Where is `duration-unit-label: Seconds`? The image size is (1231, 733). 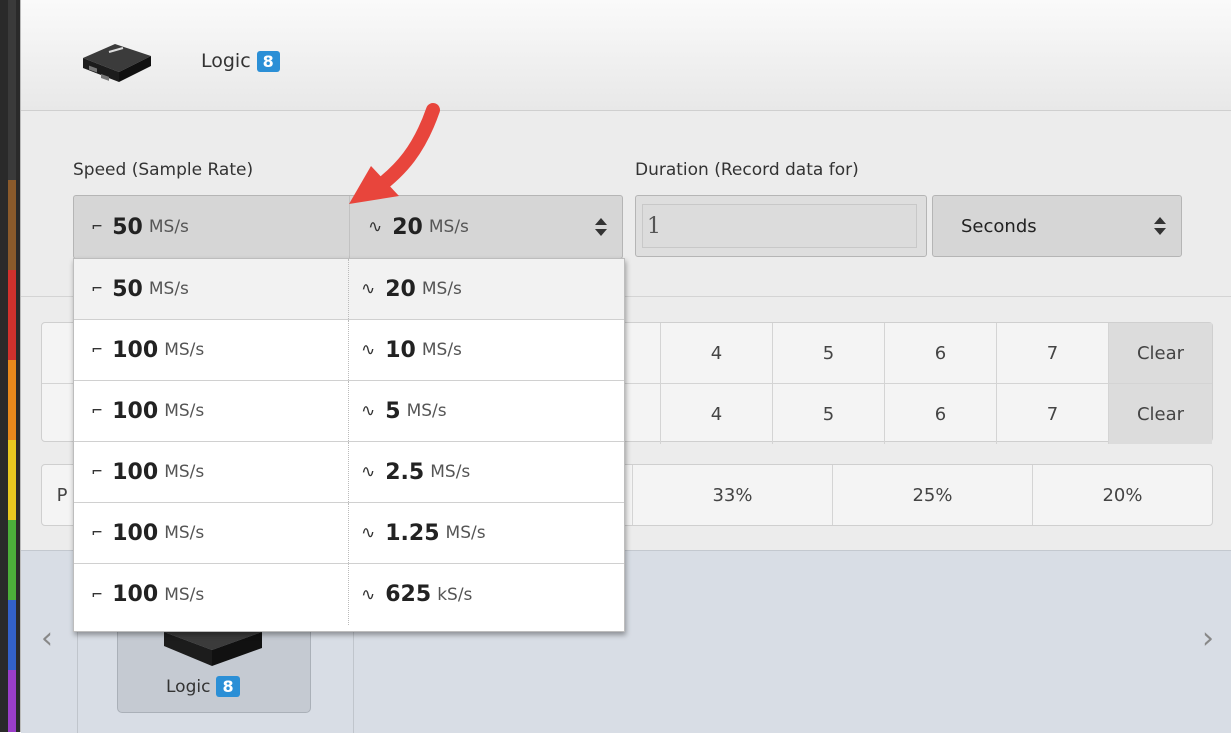
duration-unit-label: Seconds is located at coordinates (999, 226).